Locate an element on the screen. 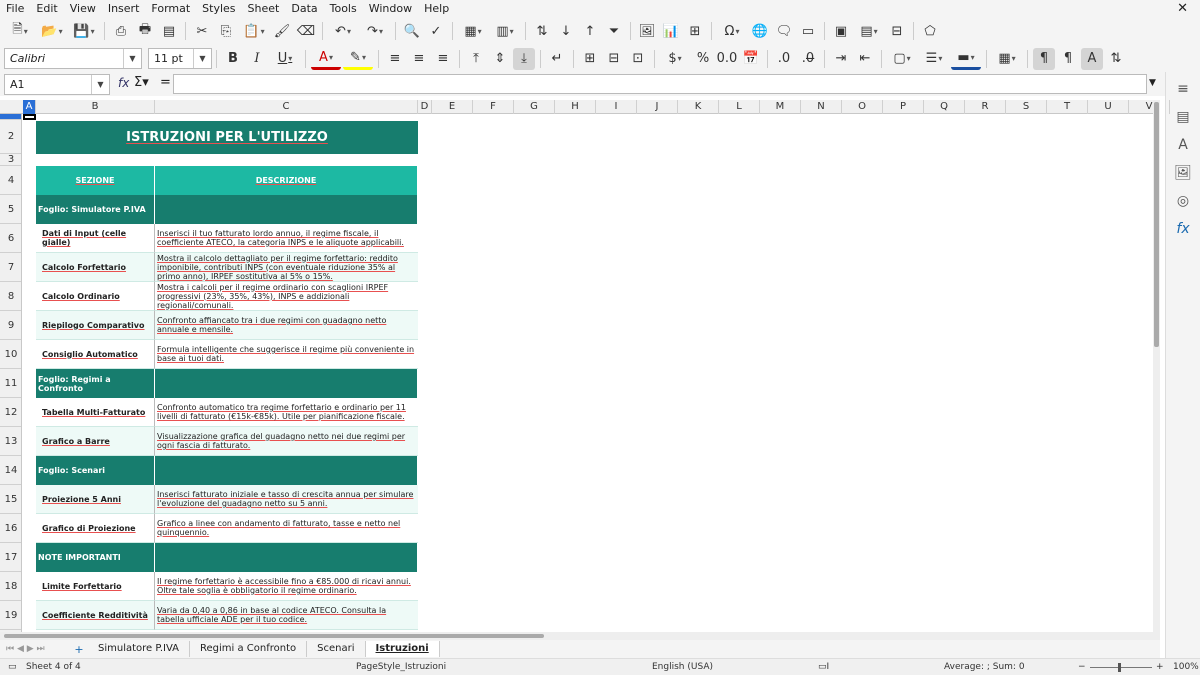 The width and height of the screenshot is (1200, 675). menu-item: Format is located at coordinates (170, 8).